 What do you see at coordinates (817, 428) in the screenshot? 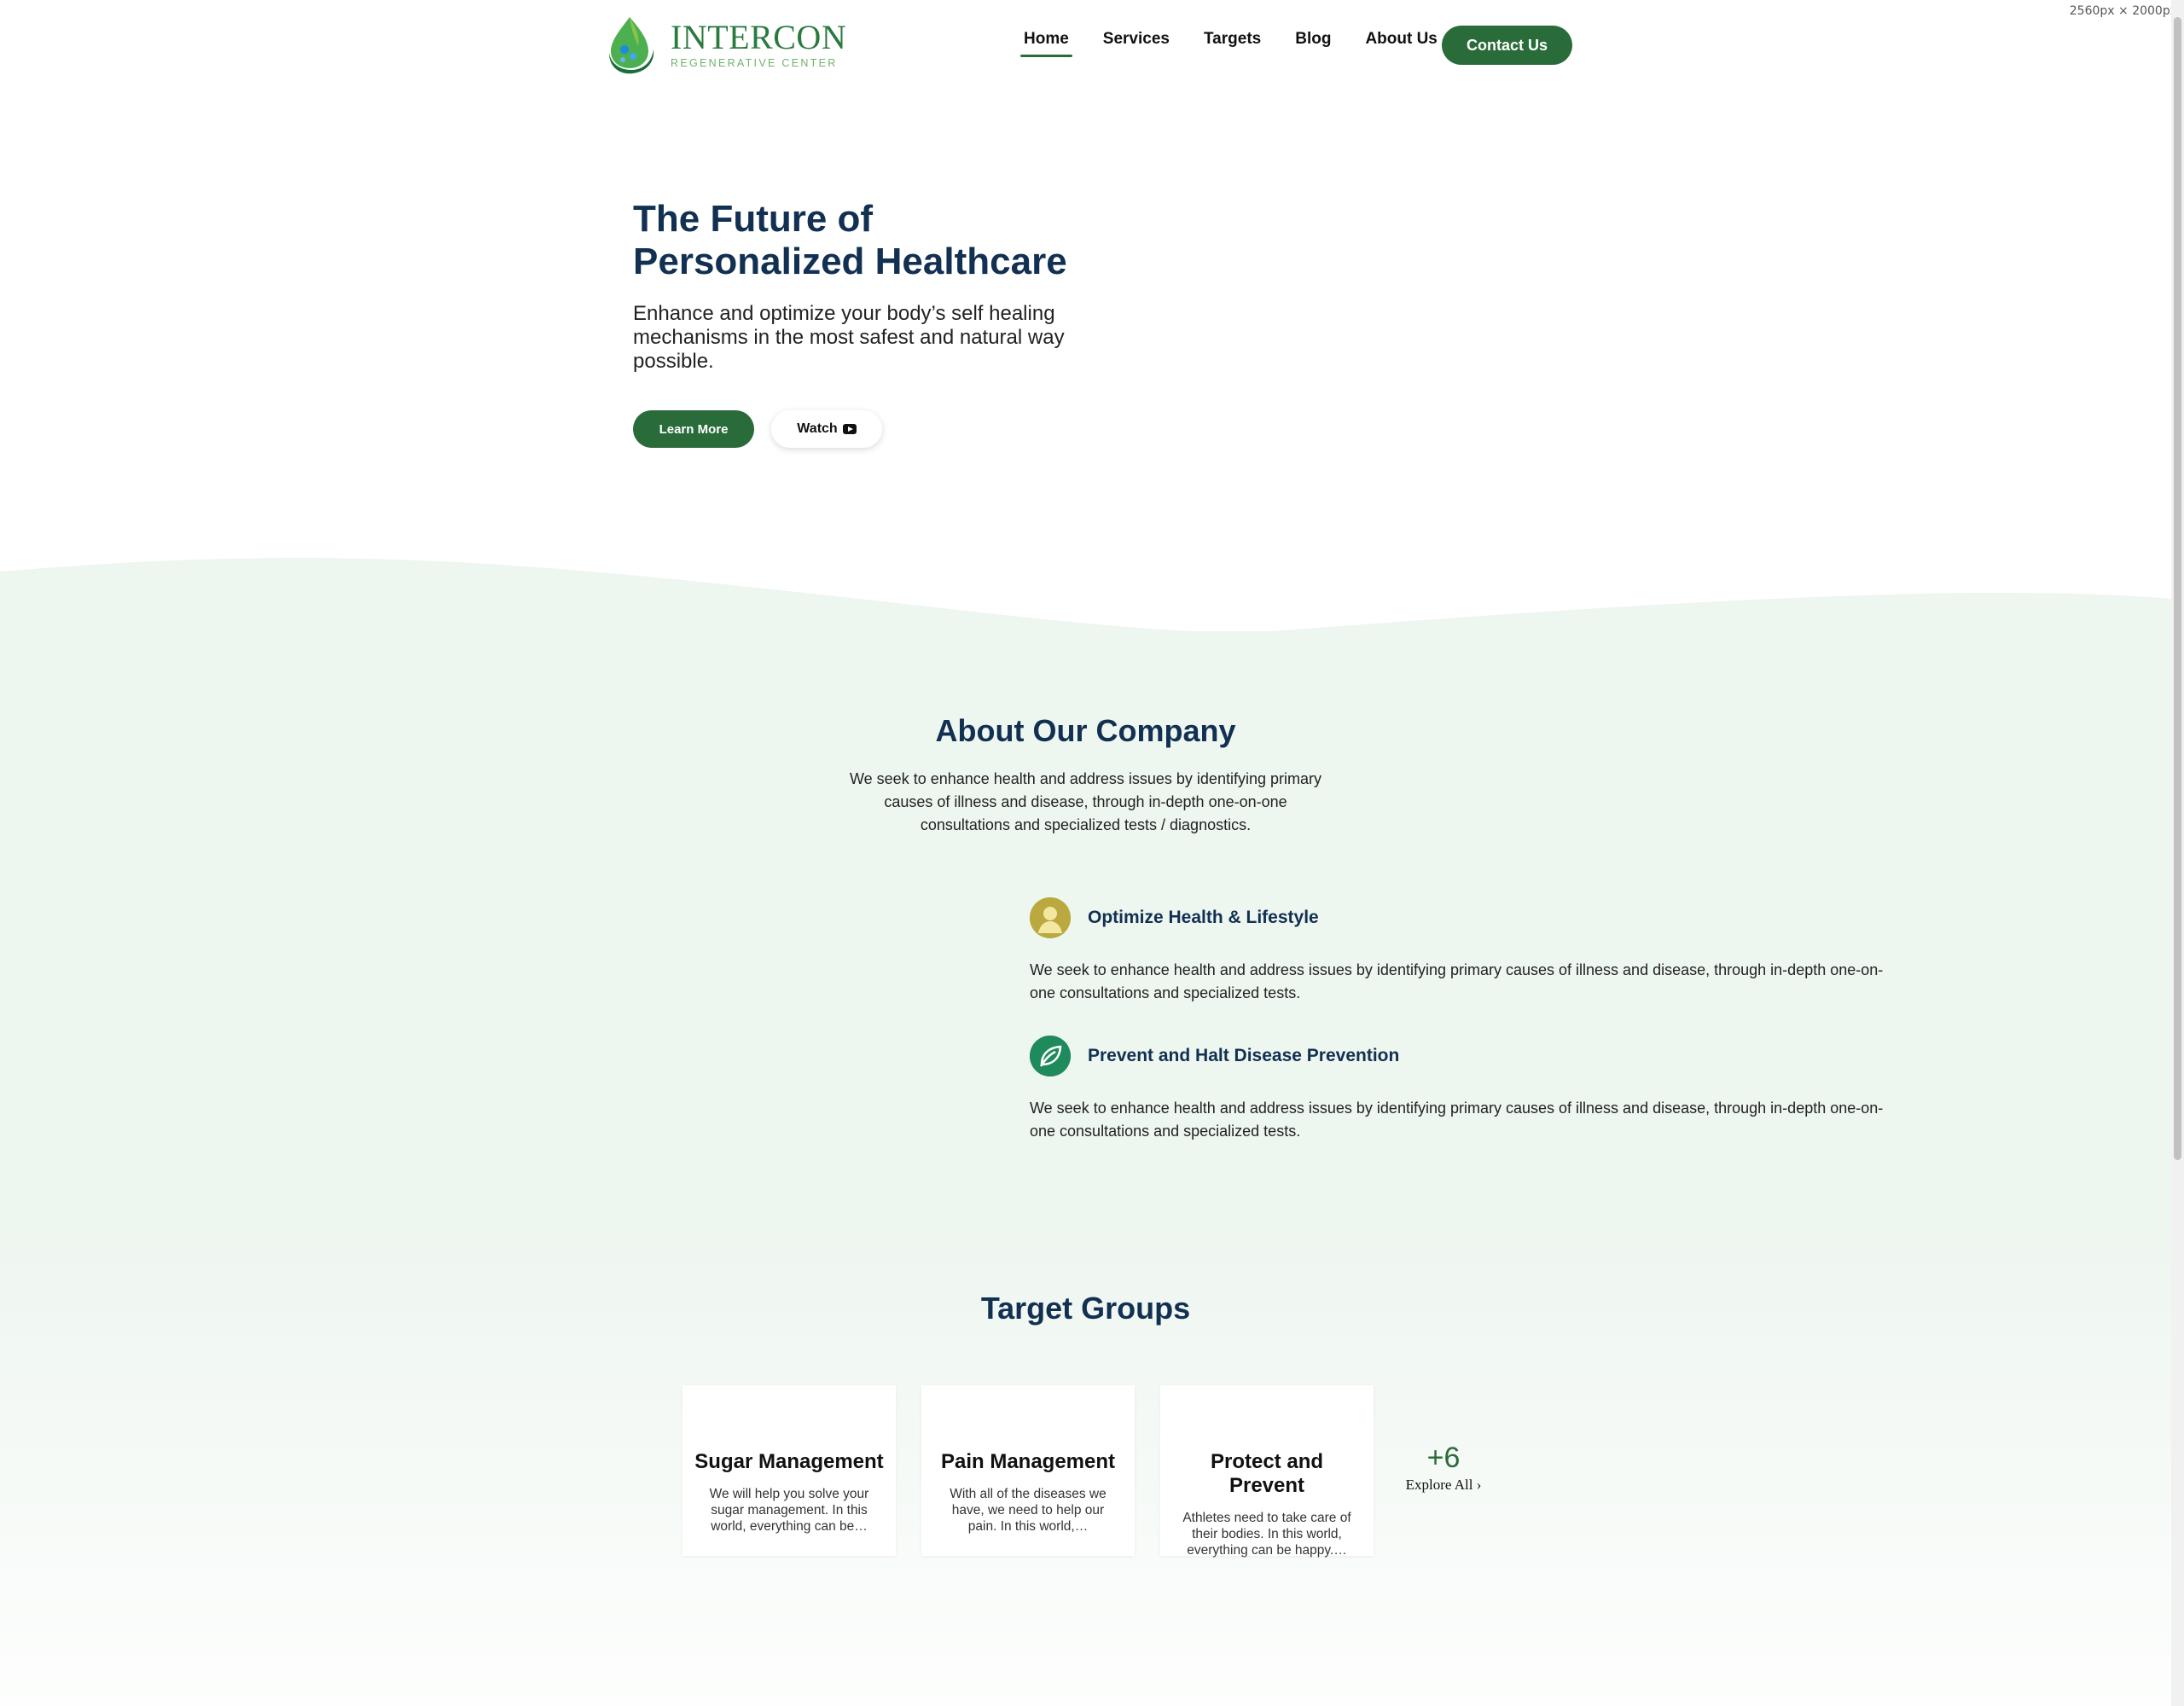
I see `watch-label: Watch` at bounding box center [817, 428].